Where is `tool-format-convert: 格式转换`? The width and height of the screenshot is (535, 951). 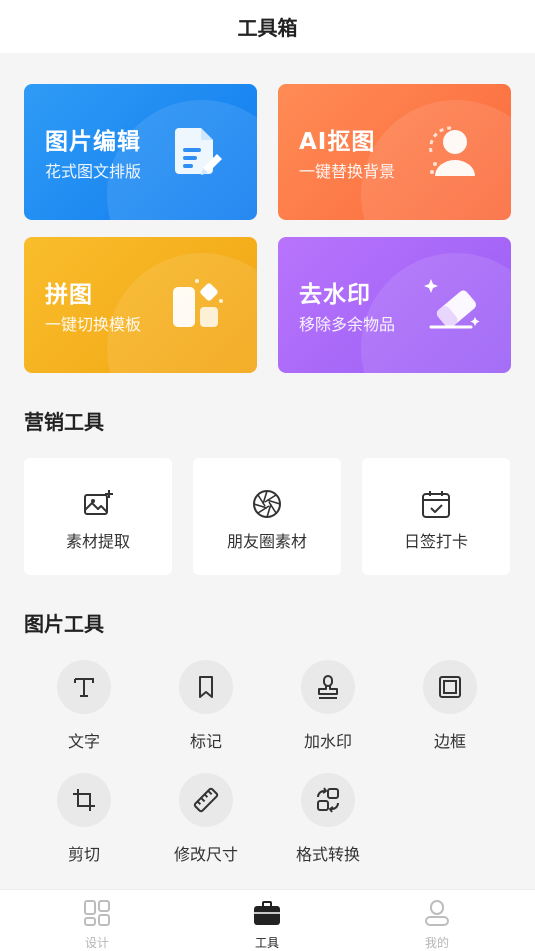
tool-format-convert: 格式转换 is located at coordinates (328, 823).